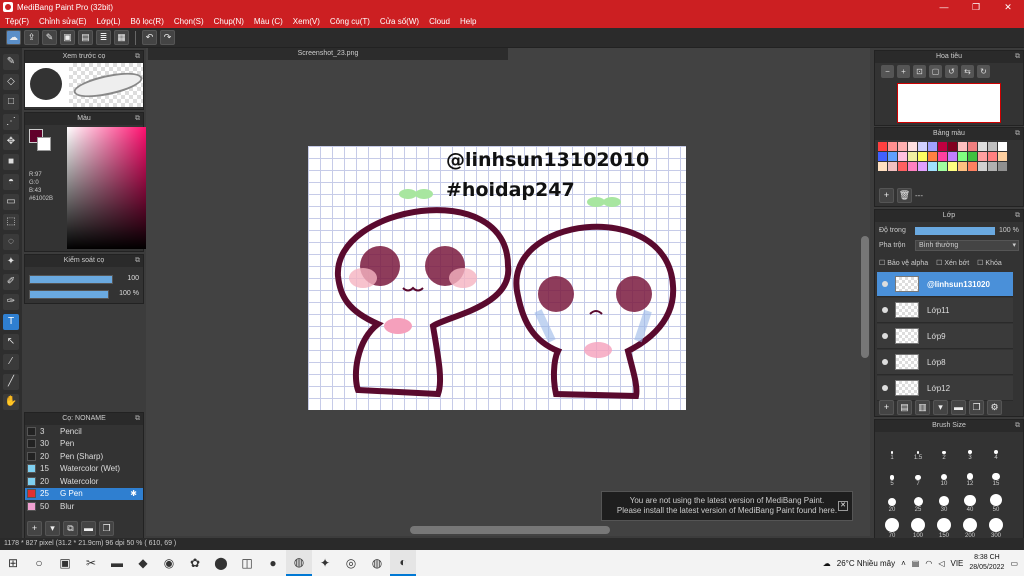 The height and width of the screenshot is (576, 1024). What do you see at coordinates (39, 563) in the screenshot?
I see `search-icon: ○` at bounding box center [39, 563].